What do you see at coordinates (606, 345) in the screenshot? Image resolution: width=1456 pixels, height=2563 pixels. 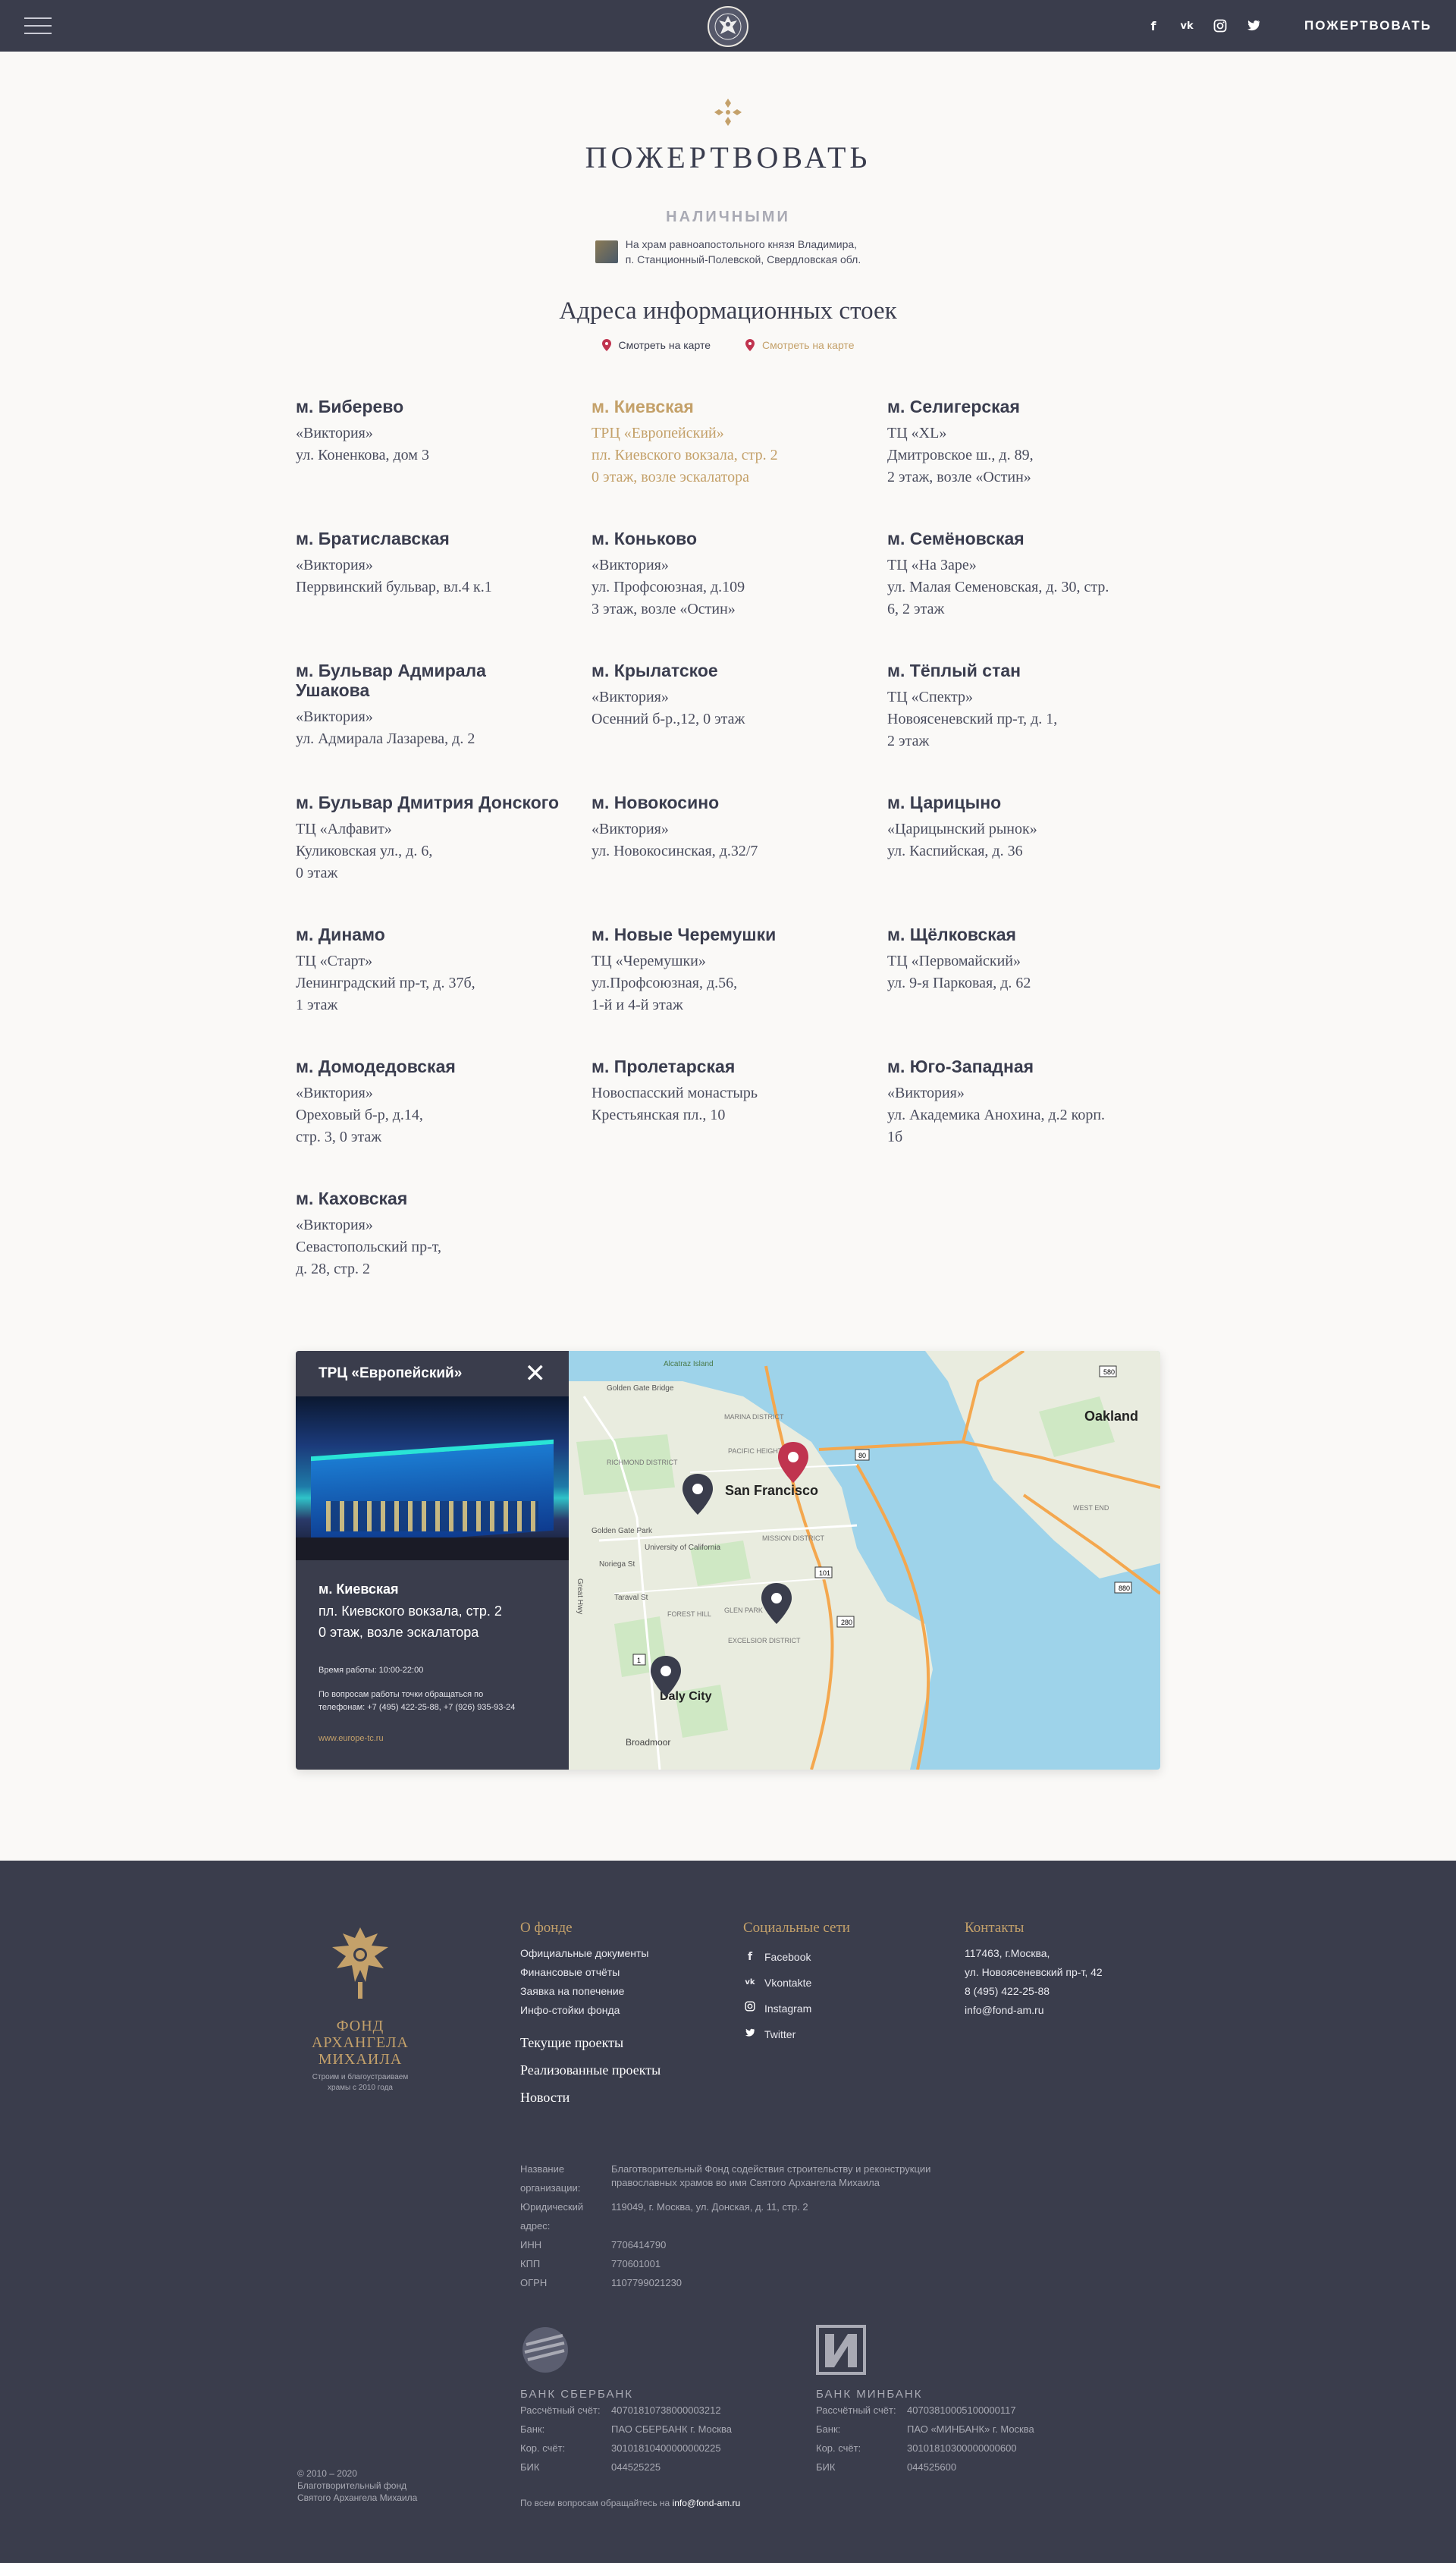 I see `map-pin-icon` at bounding box center [606, 345].